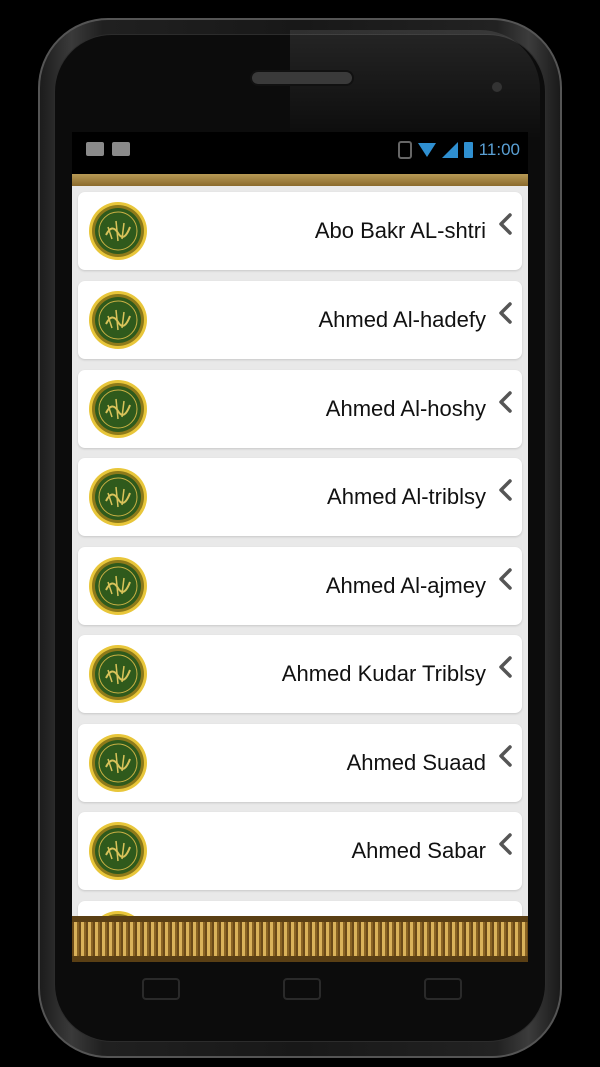 The width and height of the screenshot is (600, 1067). I want to click on signal-icon, so click(449, 150).